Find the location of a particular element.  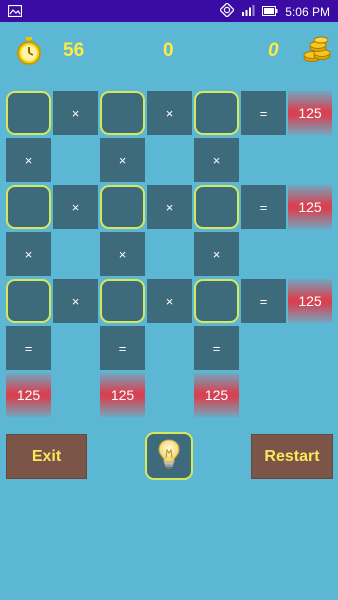

stopwatch-icon is located at coordinates (29, 53).